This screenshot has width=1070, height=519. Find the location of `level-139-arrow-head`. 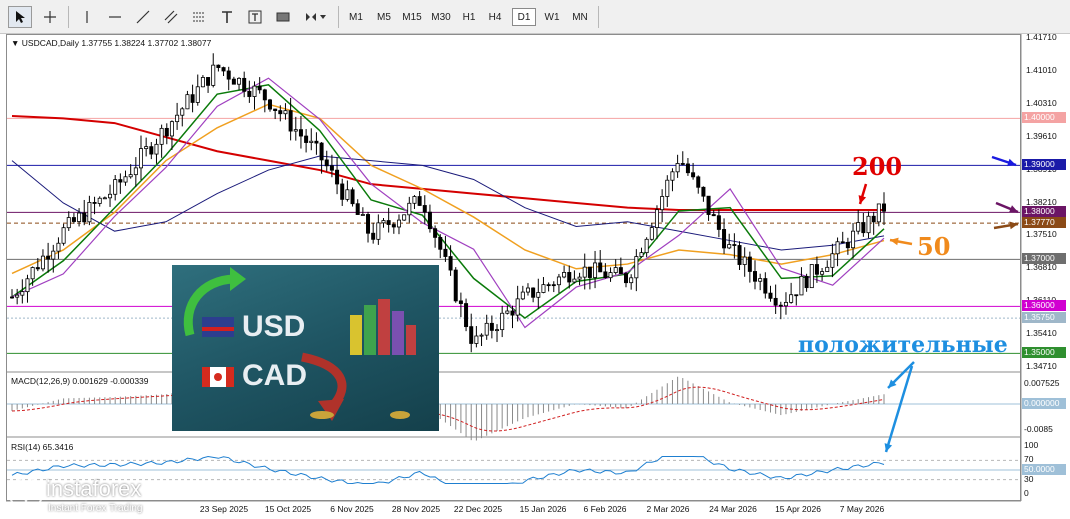

level-139-arrow-head is located at coordinates (1011, 162).